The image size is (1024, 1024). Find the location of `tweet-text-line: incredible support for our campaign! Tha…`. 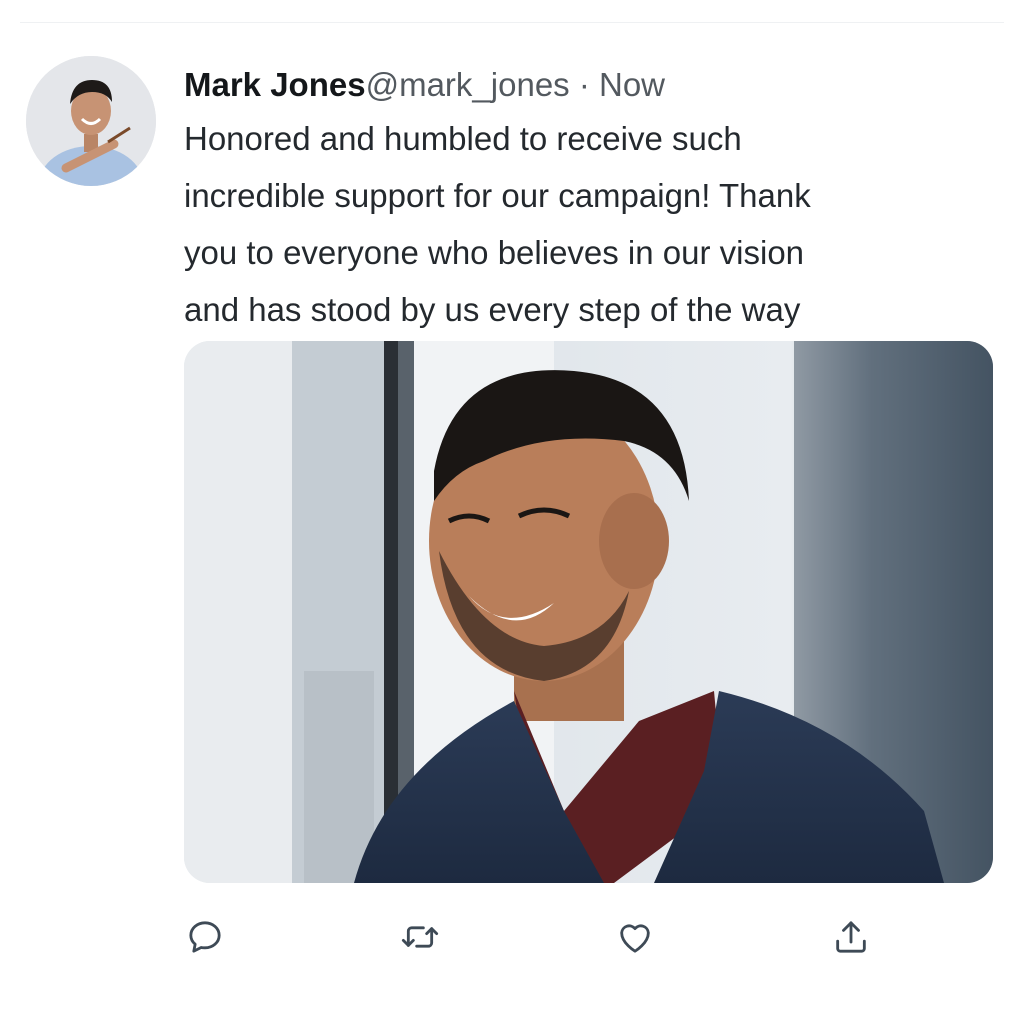

tweet-text-line: incredible support for our campaign! Tha… is located at coordinates (497, 195).